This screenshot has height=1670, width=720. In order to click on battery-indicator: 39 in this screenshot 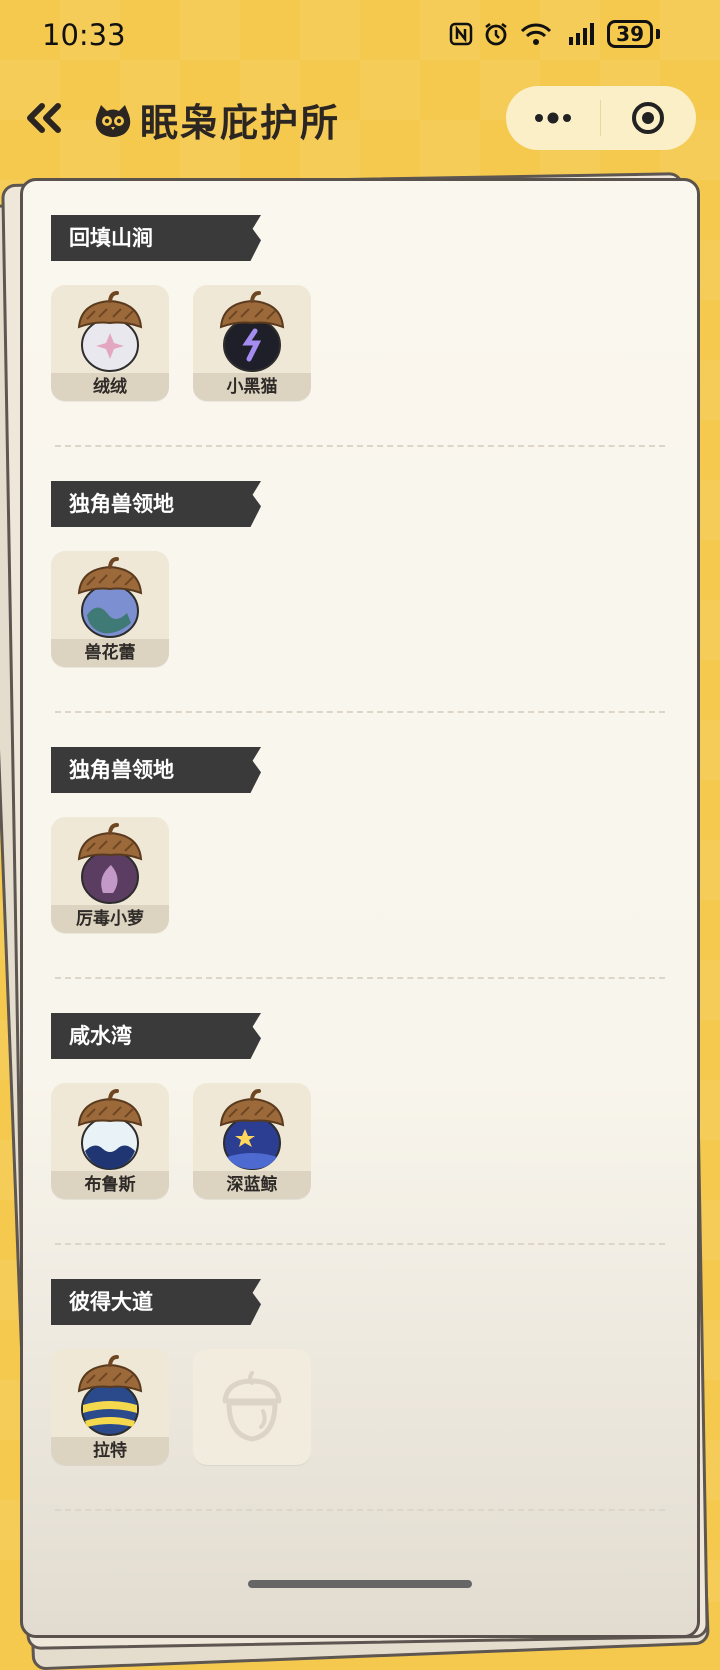, I will do `click(633, 34)`.